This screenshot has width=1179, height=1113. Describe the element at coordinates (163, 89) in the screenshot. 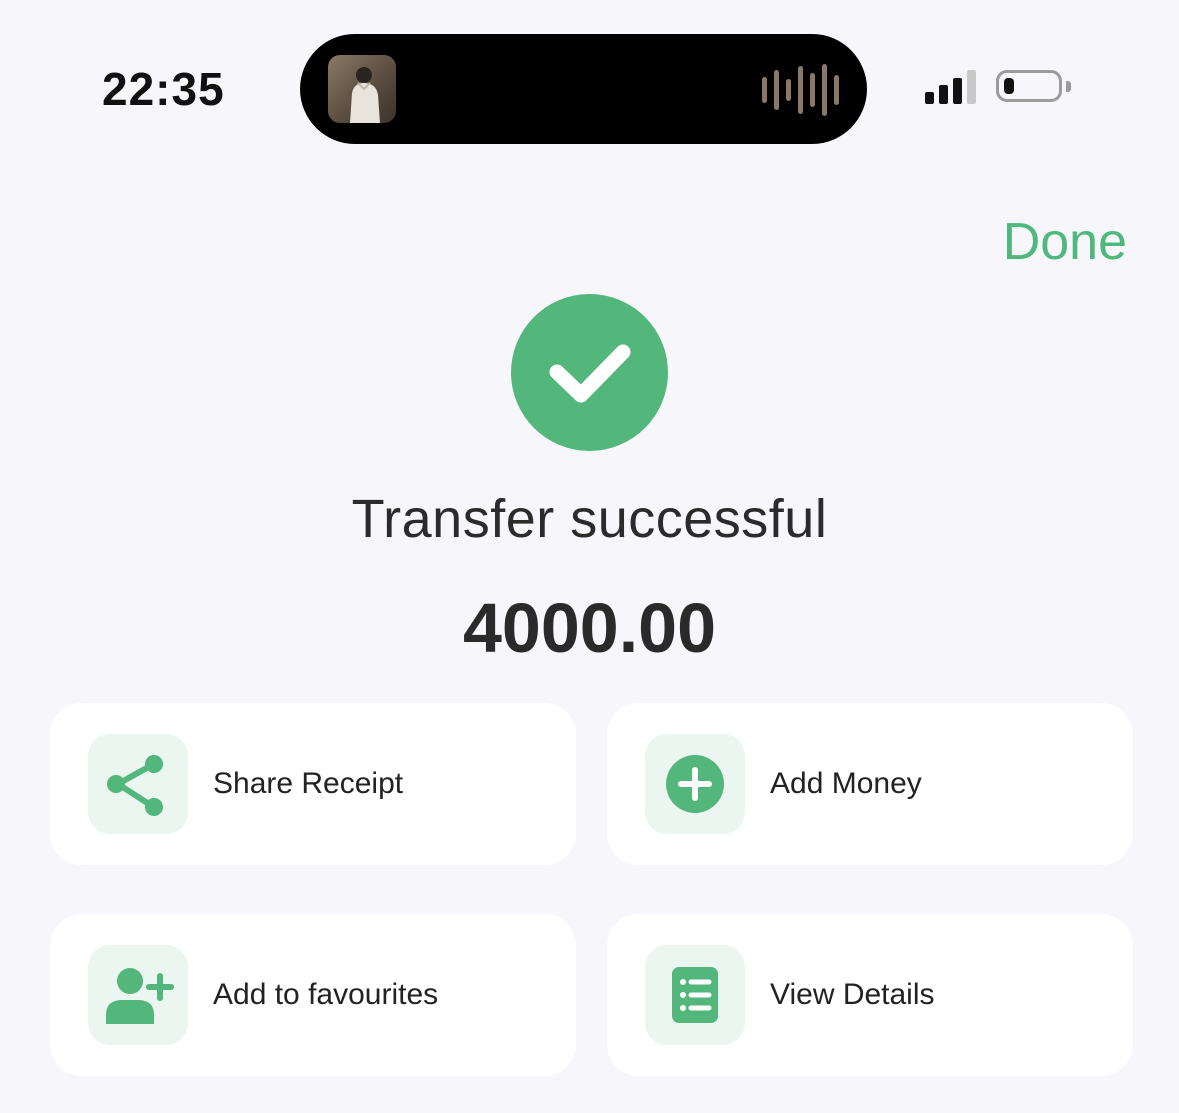

I see `status-time: 22:35` at that location.